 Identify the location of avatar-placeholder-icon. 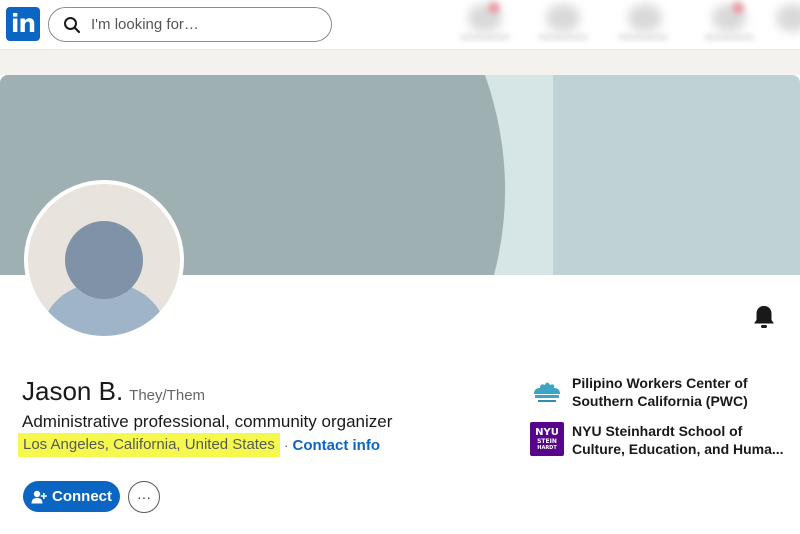
(104, 260).